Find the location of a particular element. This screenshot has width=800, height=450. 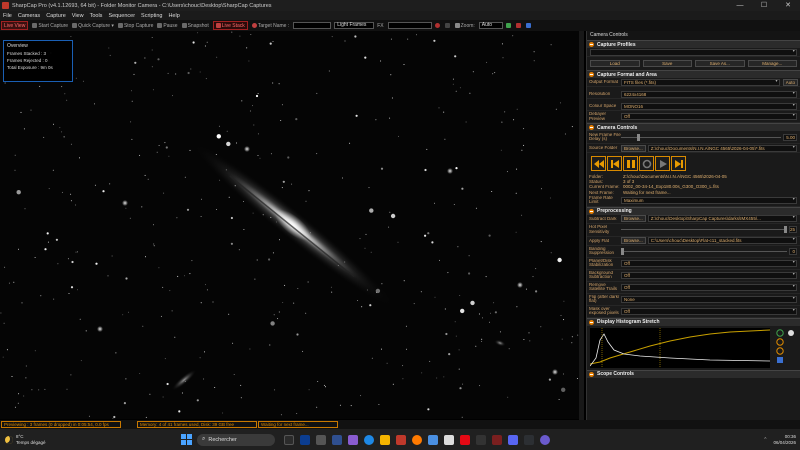

menu-help: Help is located at coordinates (173, 16).